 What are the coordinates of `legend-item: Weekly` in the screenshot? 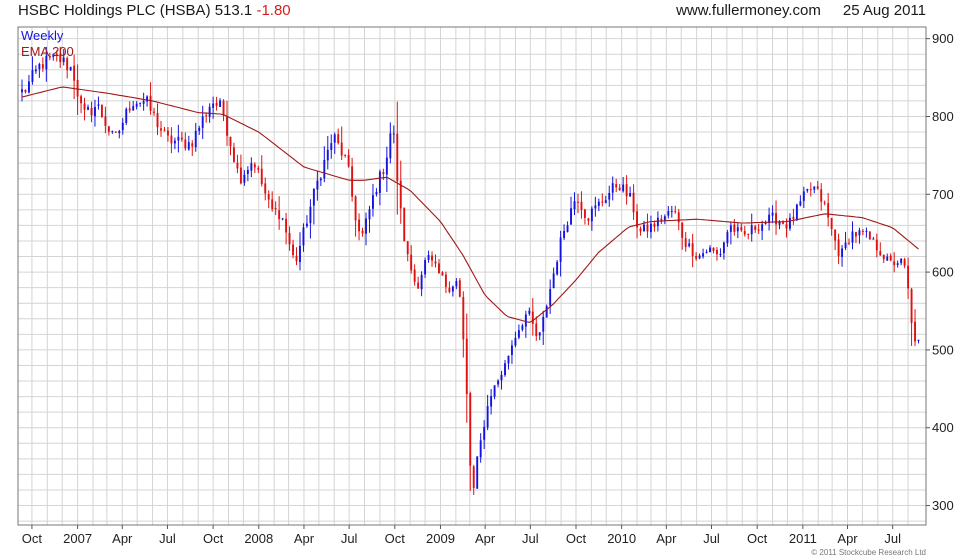 It's located at (42, 35).